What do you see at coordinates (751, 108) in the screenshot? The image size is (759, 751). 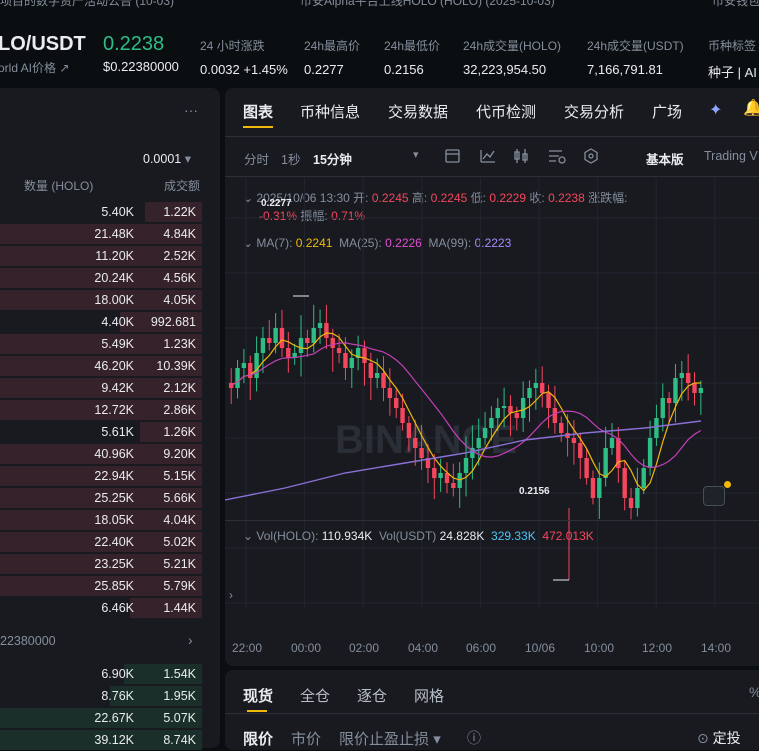 I see `bell-icon: 🔔` at bounding box center [751, 108].